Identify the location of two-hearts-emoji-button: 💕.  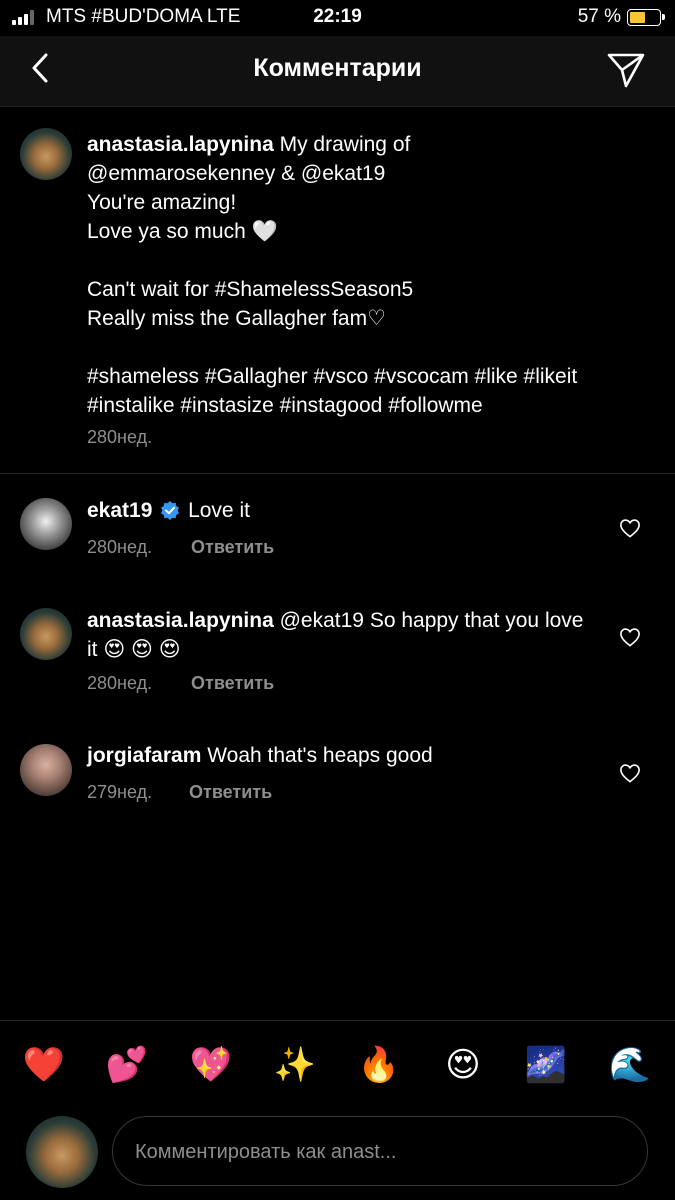
(127, 1065).